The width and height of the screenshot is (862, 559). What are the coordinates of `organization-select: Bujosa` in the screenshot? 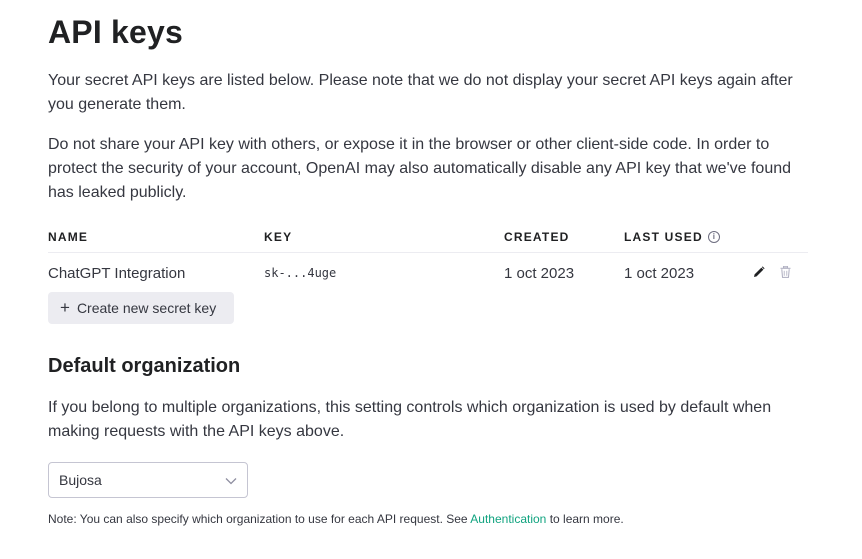 It's located at (148, 480).